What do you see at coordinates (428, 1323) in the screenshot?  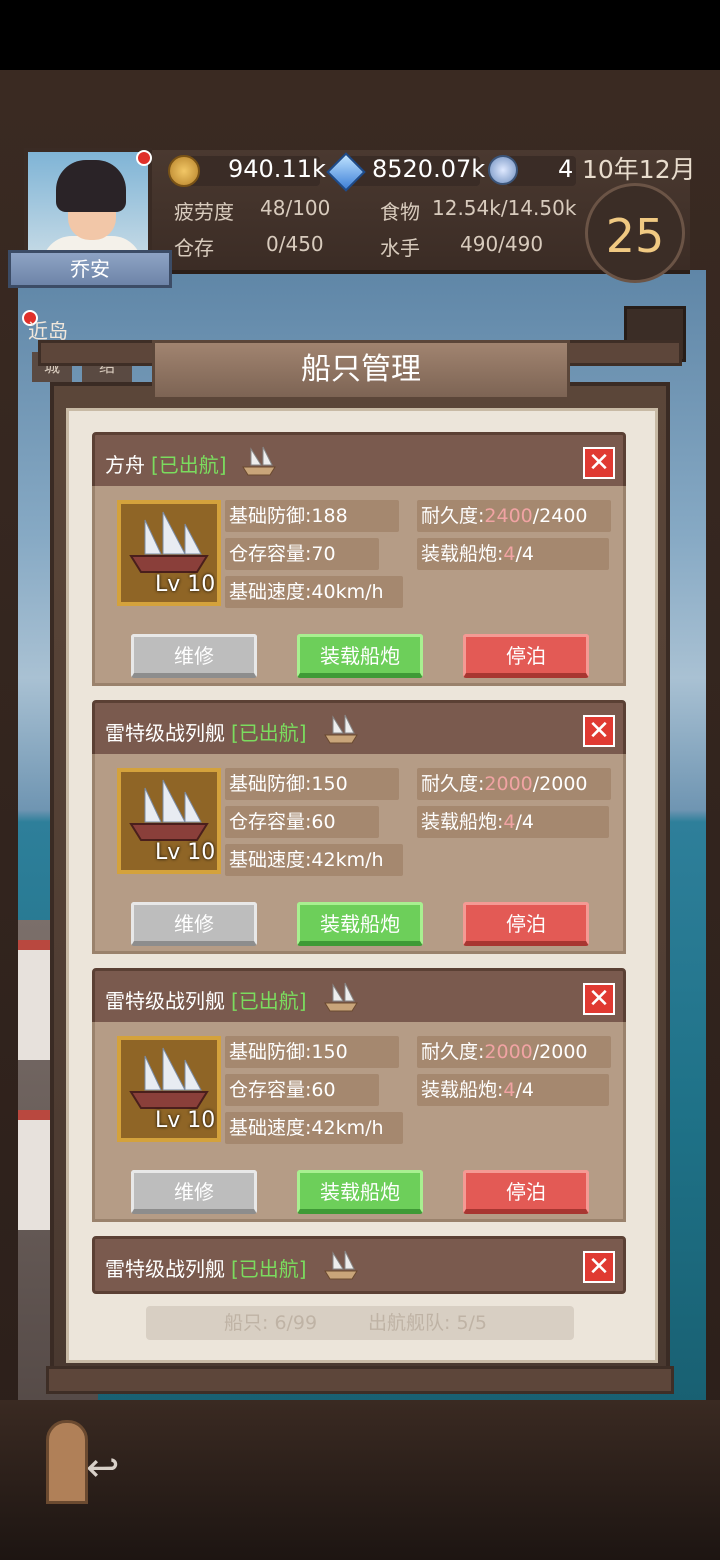 I see `fleet-count: 出航舰队: 5/5` at bounding box center [428, 1323].